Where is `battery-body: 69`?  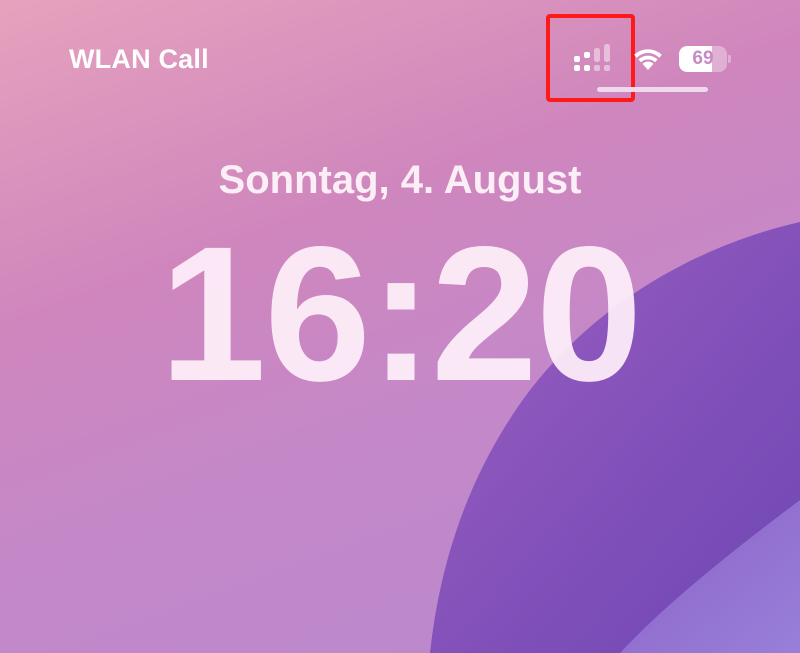
battery-body: 69 is located at coordinates (703, 59).